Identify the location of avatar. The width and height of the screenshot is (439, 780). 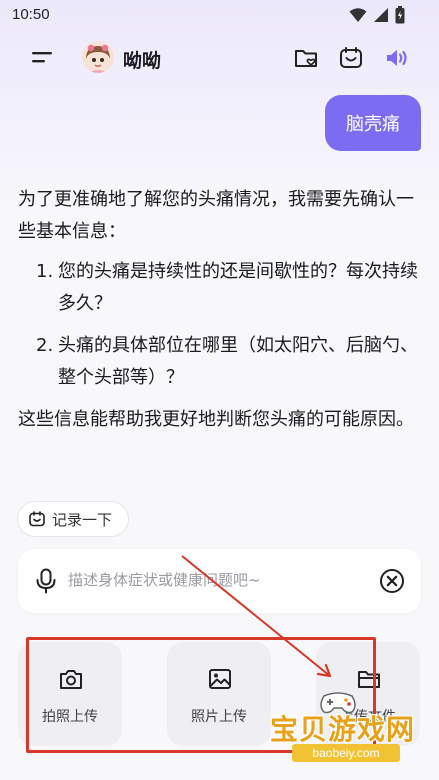
(98, 57).